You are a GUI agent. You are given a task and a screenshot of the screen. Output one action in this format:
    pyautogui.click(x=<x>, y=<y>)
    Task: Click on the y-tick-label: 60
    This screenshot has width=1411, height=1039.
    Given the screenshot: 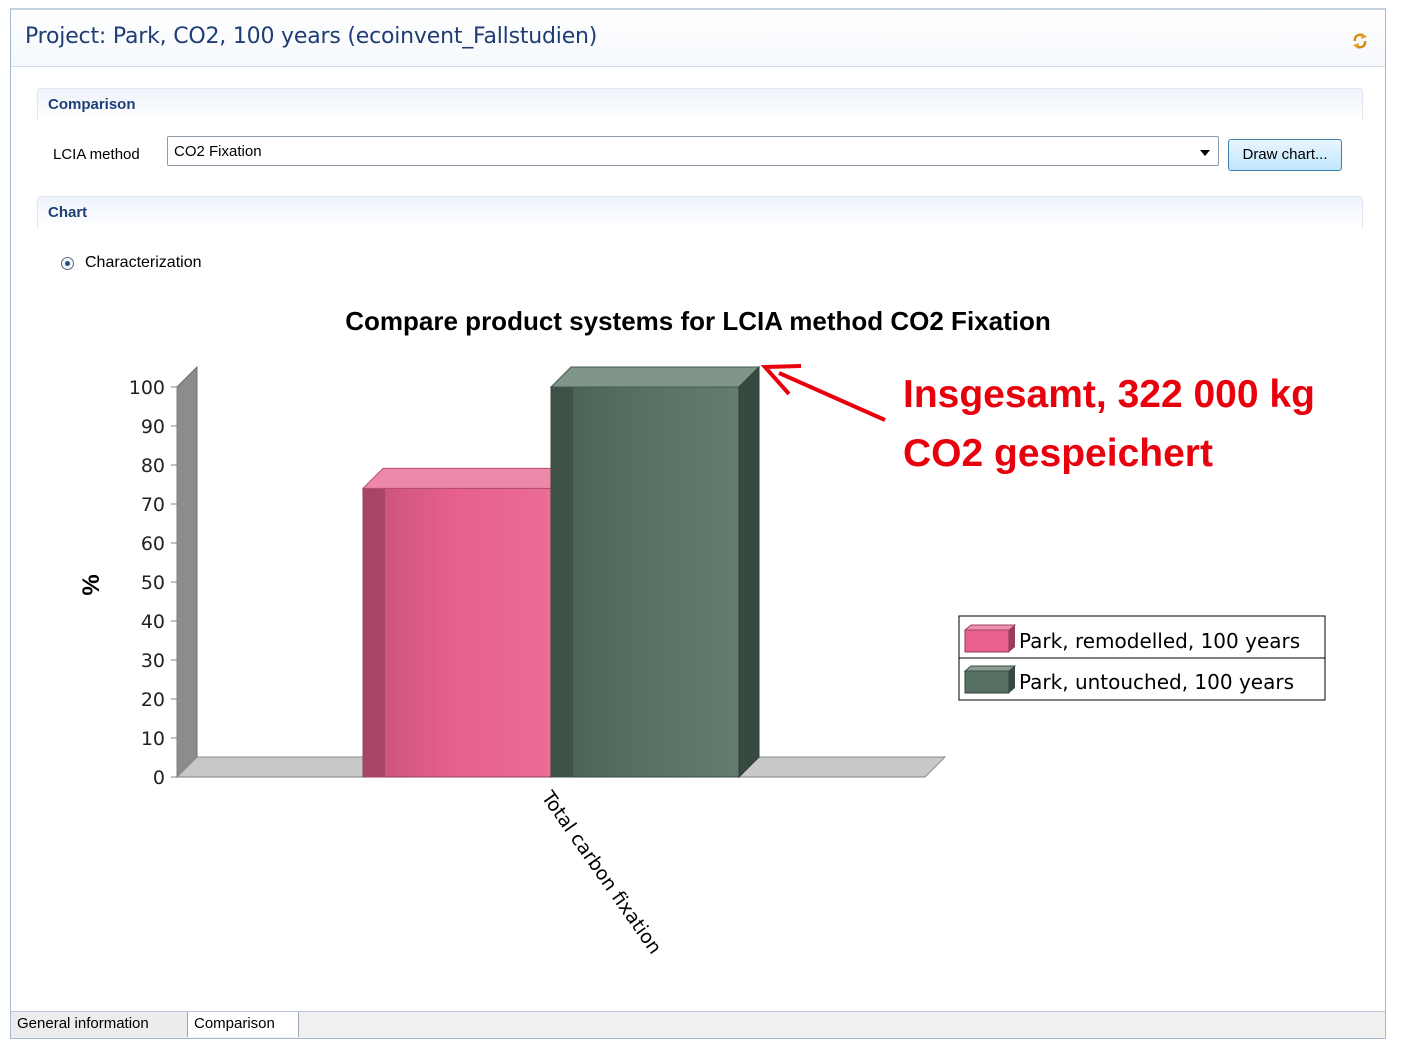 What is the action you would take?
    pyautogui.click(x=153, y=544)
    